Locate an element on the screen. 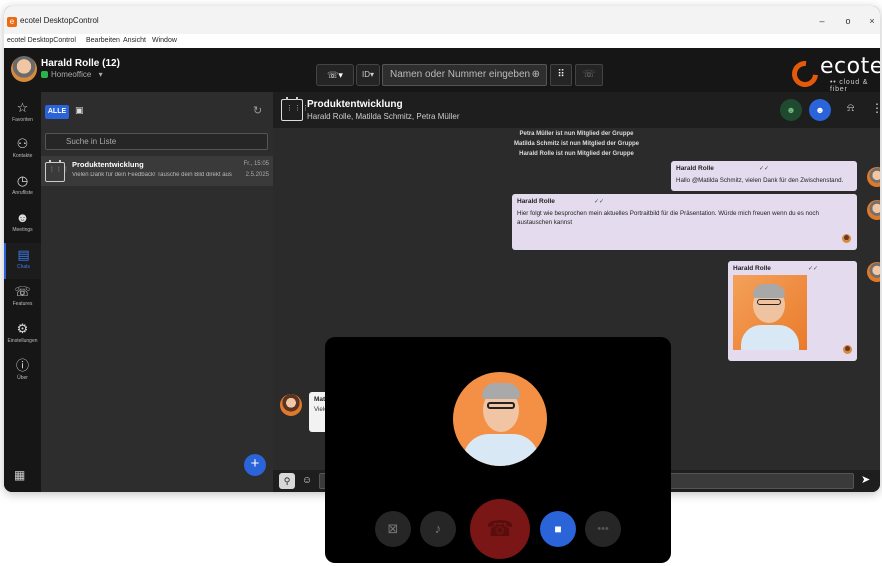  bell-icon: ⍾ is located at coordinates (850, 108).